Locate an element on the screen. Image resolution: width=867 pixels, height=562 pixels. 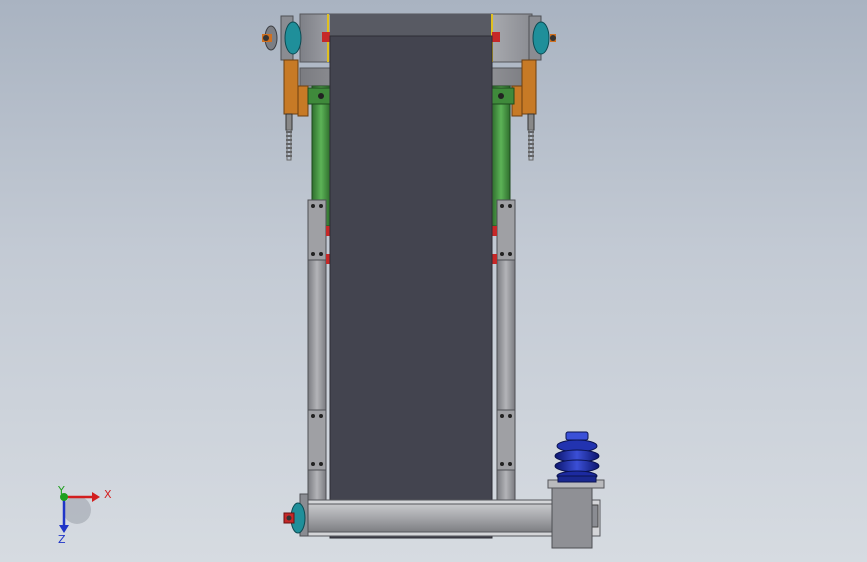
coordinate-triad: X Y Z is located at coordinates (84, 515).